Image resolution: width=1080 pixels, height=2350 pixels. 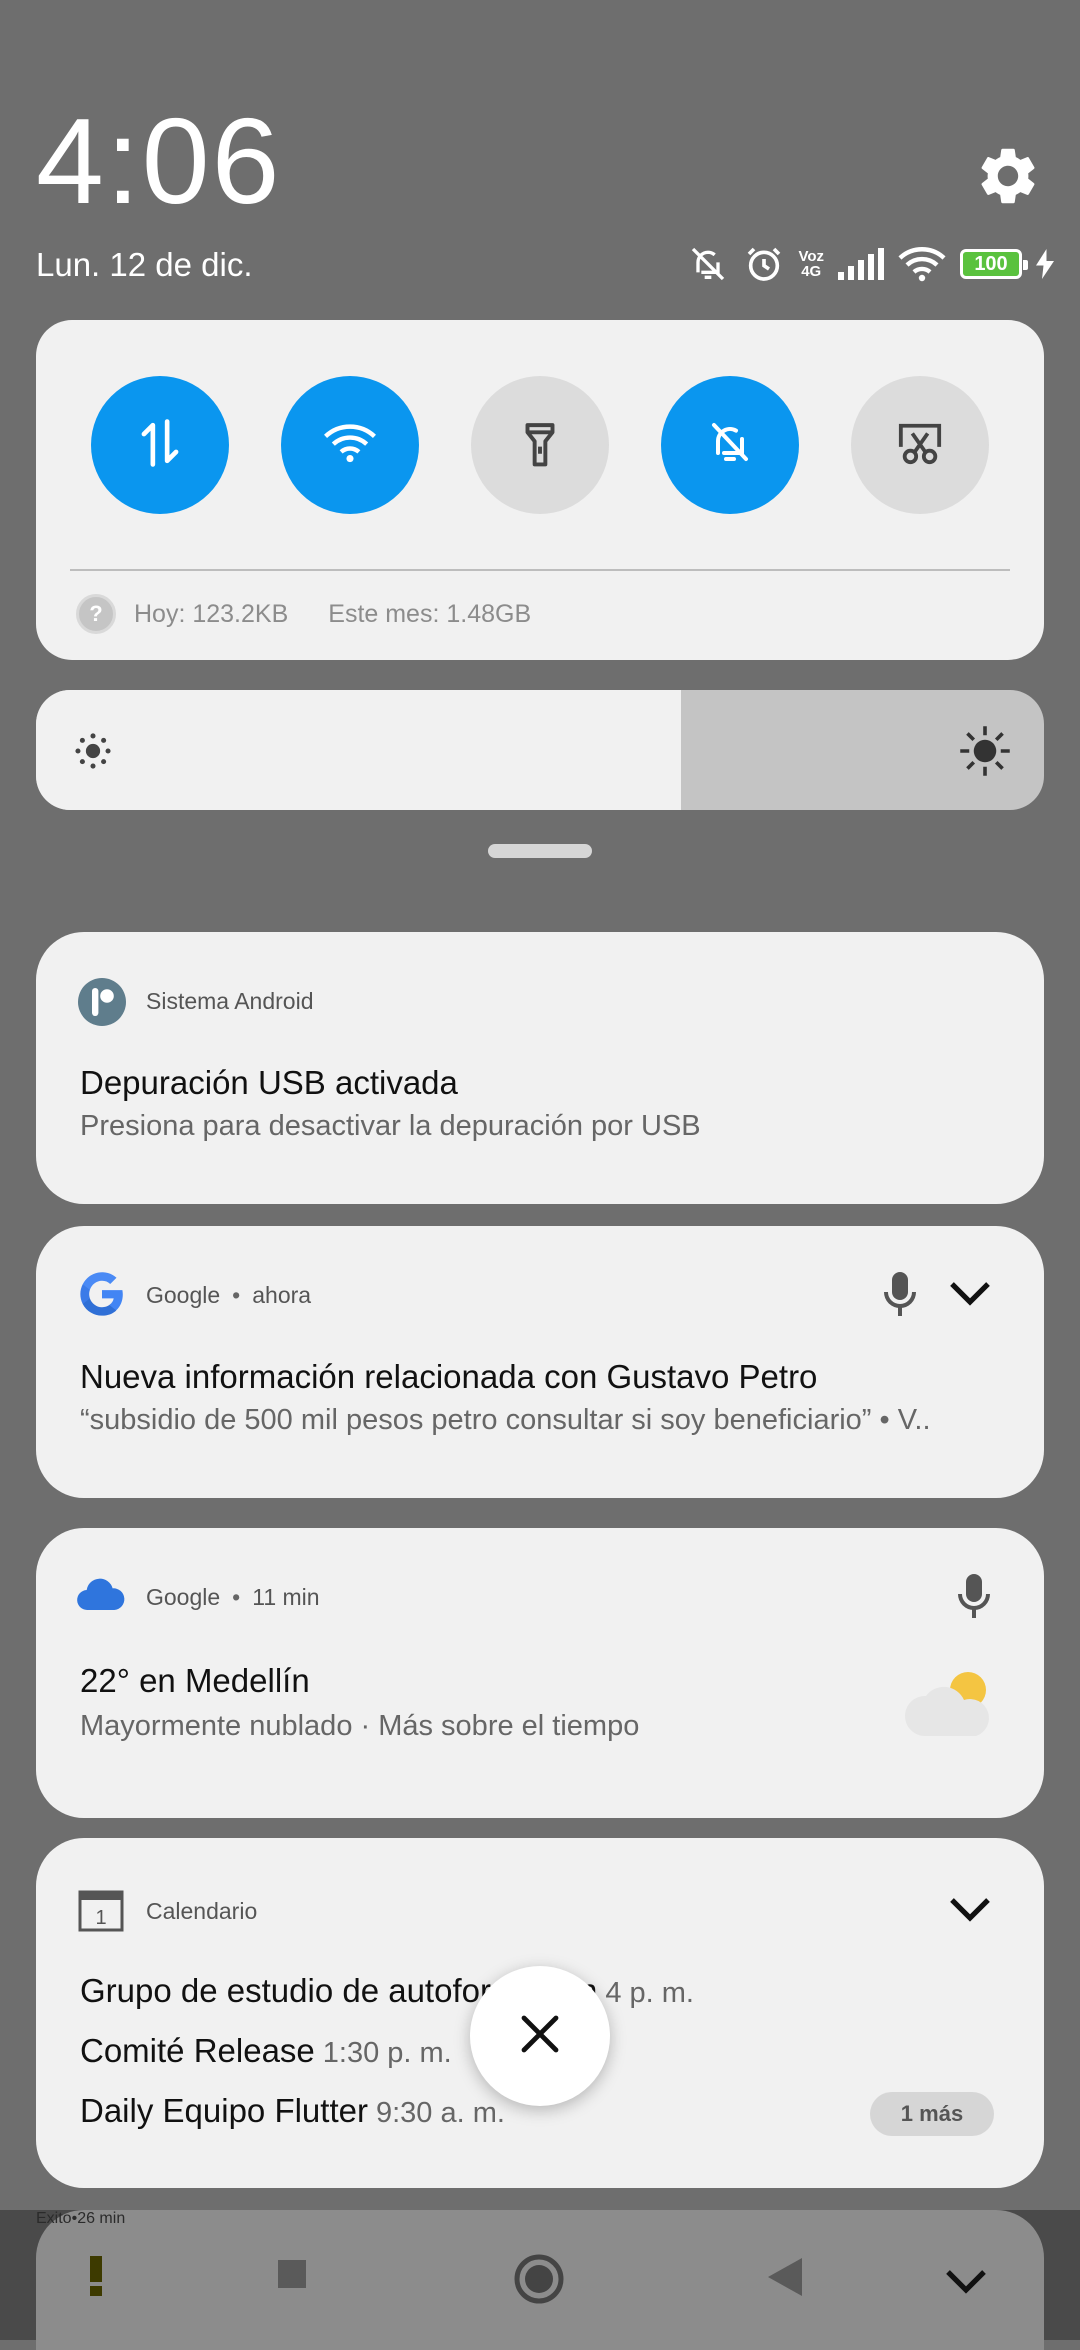 I want to click on notification-app-name: Calendario, so click(x=202, y=1911).